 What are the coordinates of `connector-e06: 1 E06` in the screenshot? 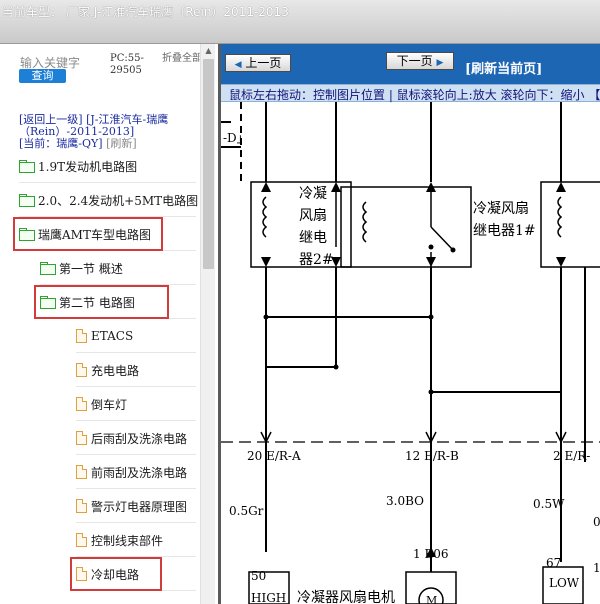 It's located at (430, 554).